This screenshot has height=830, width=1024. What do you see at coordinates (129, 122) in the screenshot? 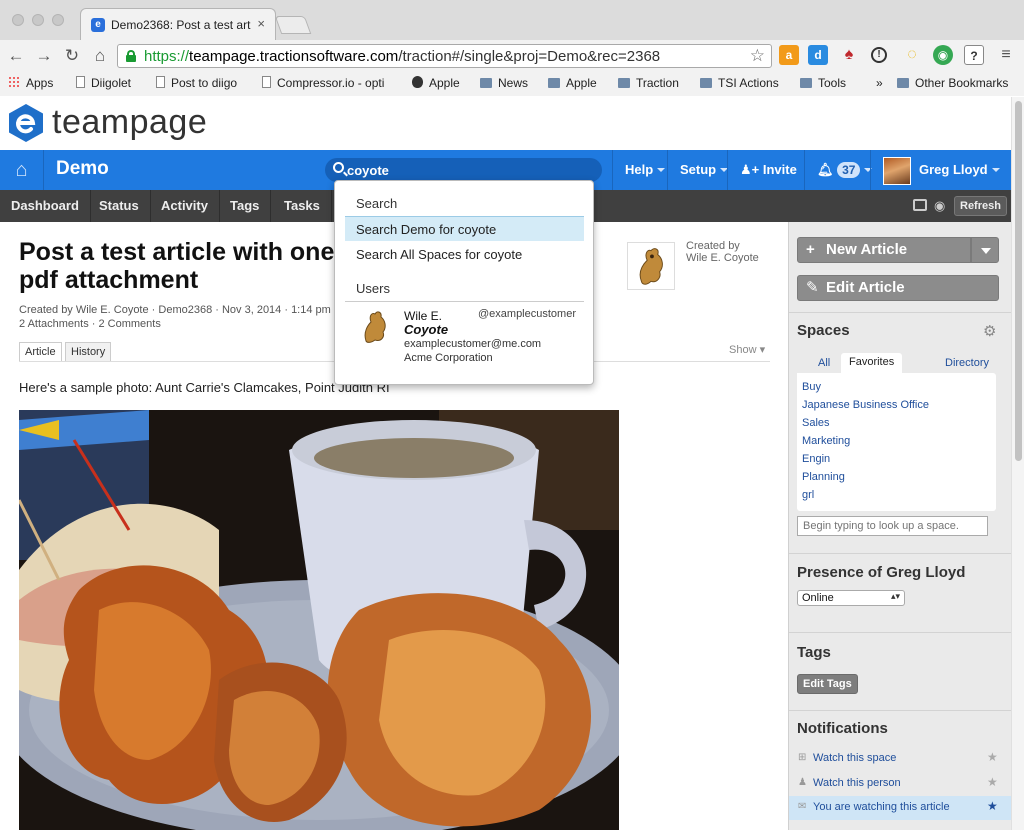
I see `teampage-logo-text: teampage` at bounding box center [129, 122].